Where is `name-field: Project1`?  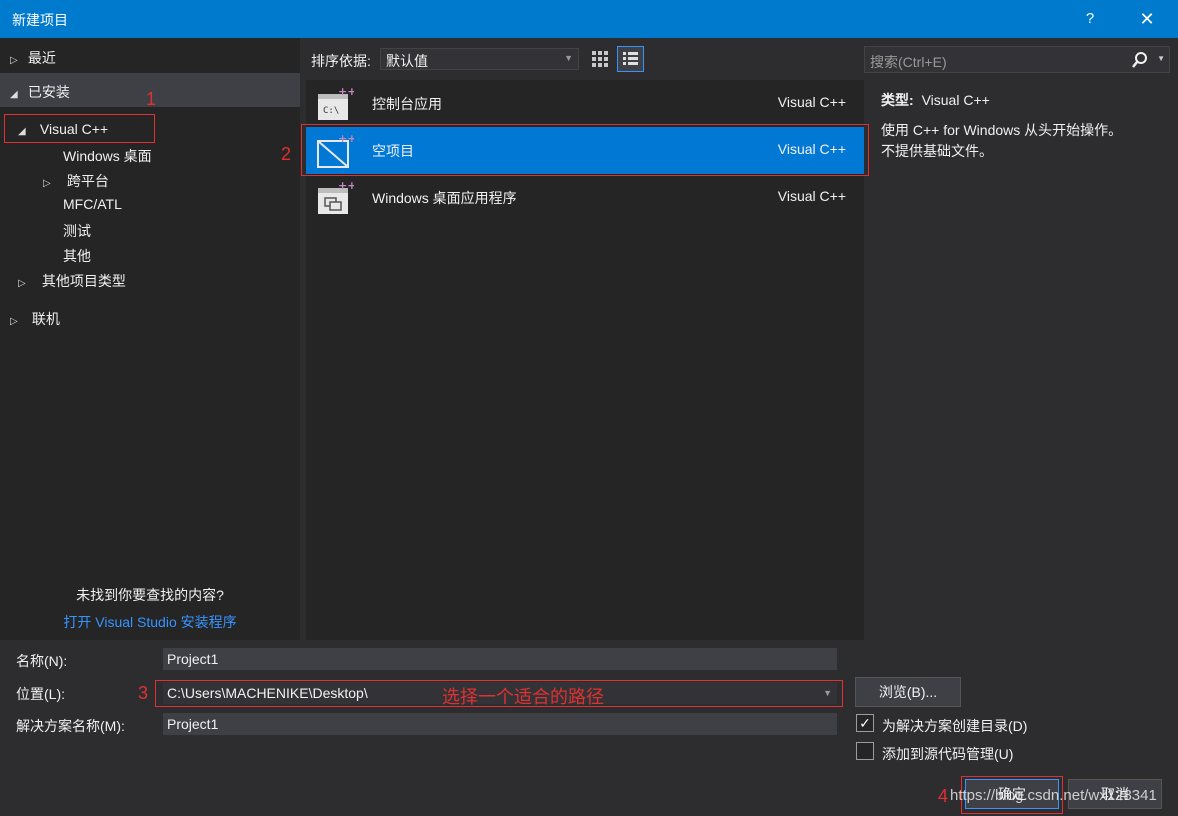
name-field: Project1 is located at coordinates (500, 659).